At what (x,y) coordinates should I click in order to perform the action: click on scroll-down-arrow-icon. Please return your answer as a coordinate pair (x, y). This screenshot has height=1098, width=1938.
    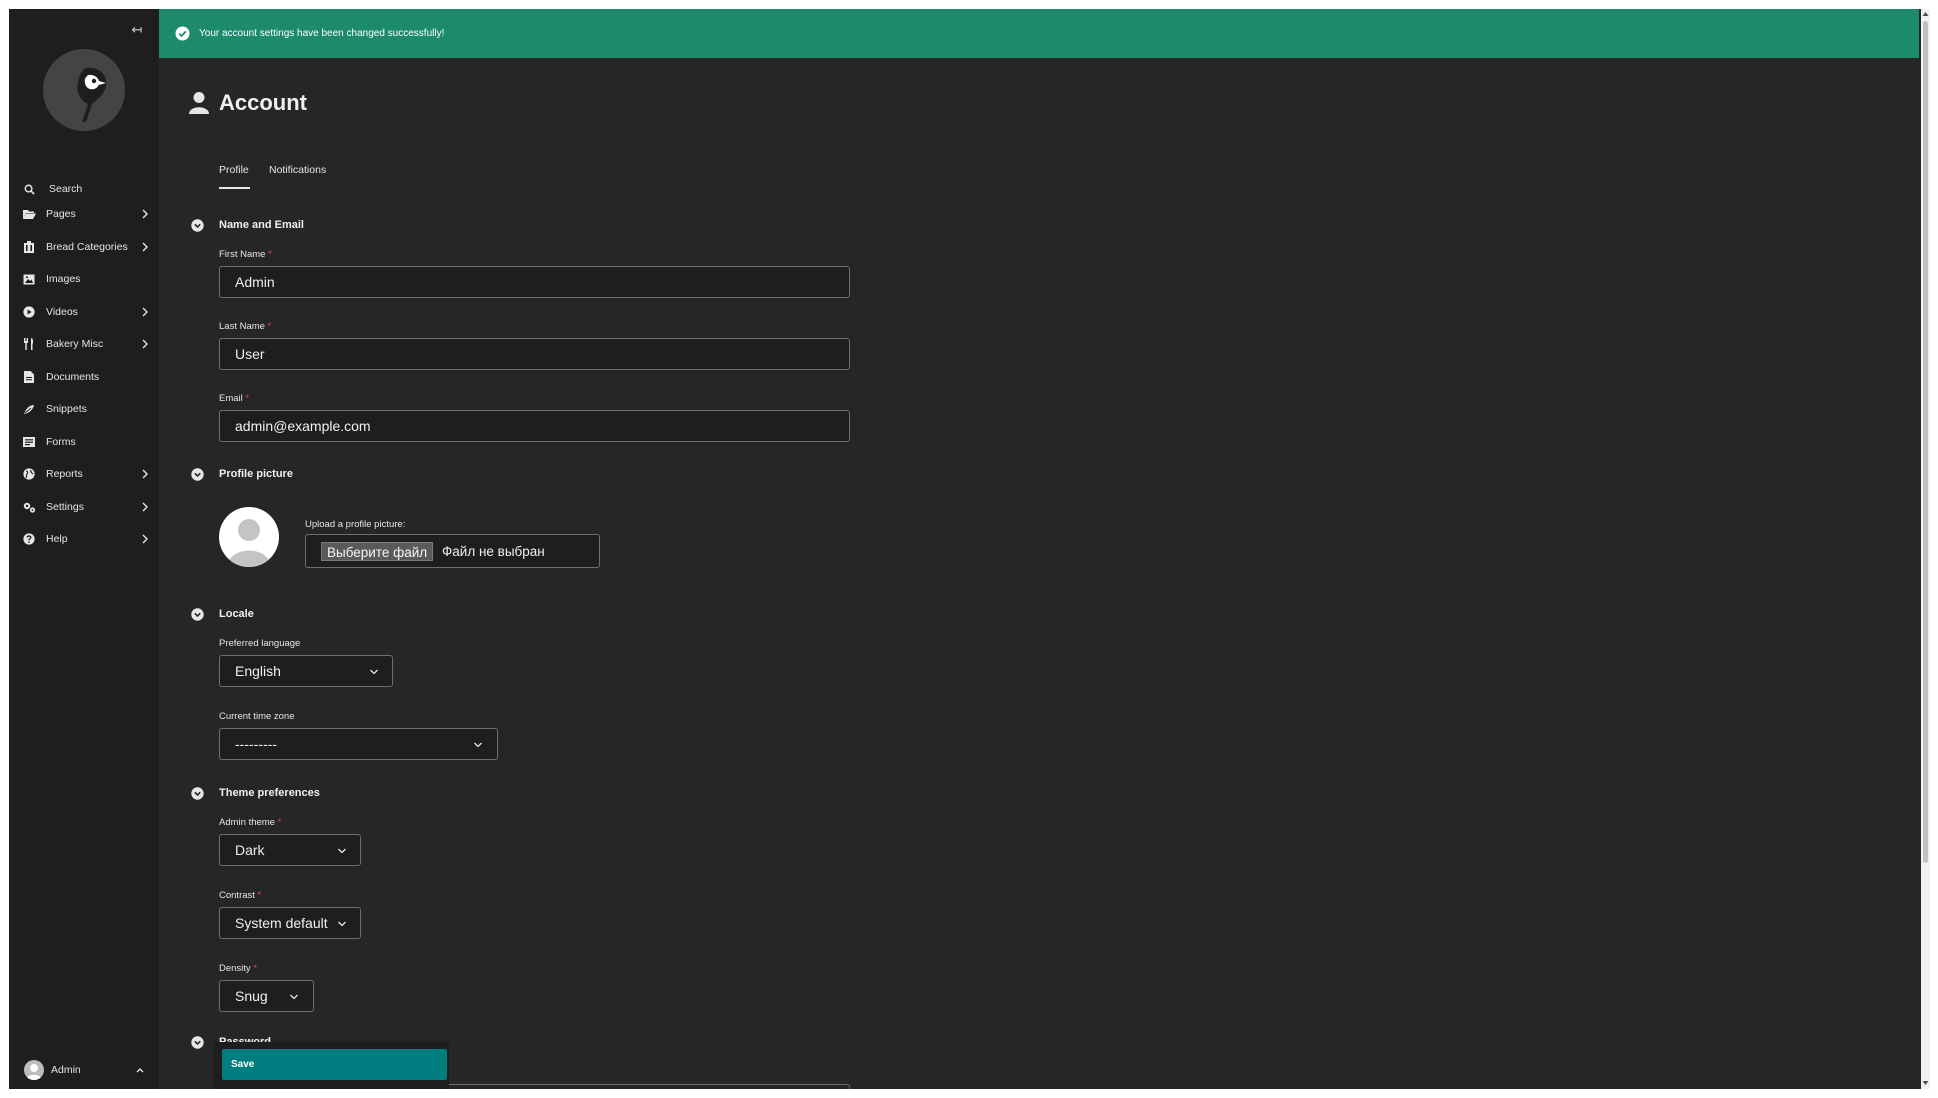
    Looking at the image, I should click on (1925, 1083).